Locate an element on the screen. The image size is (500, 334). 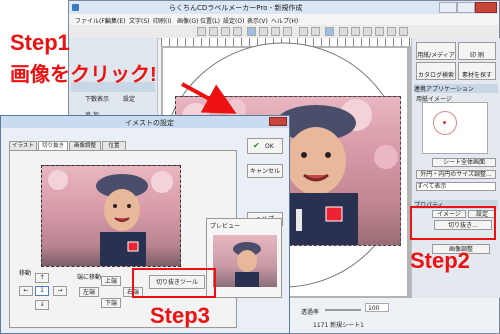
italic-tool is located at coordinates (213, 31).